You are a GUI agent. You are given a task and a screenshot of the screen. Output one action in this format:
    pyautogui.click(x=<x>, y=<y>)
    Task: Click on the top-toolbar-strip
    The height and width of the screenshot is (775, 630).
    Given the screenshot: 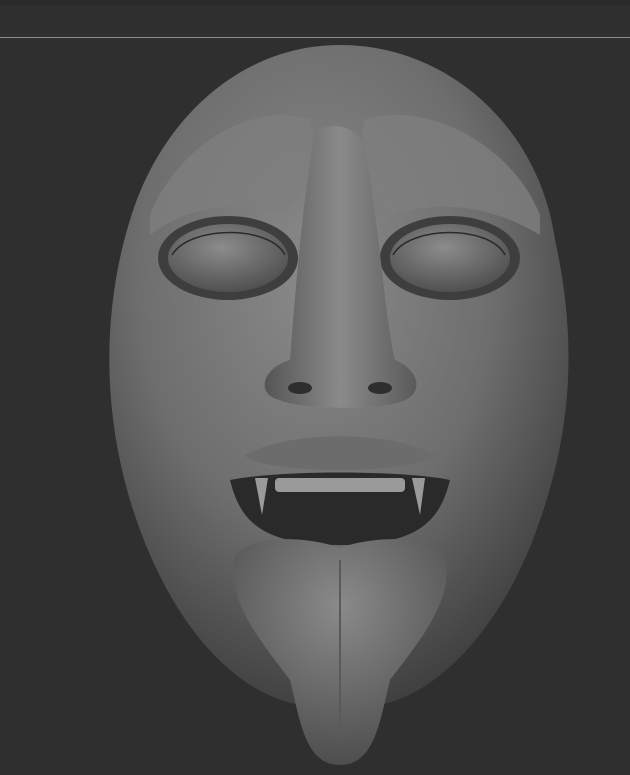 What is the action you would take?
    pyautogui.click(x=315, y=2)
    